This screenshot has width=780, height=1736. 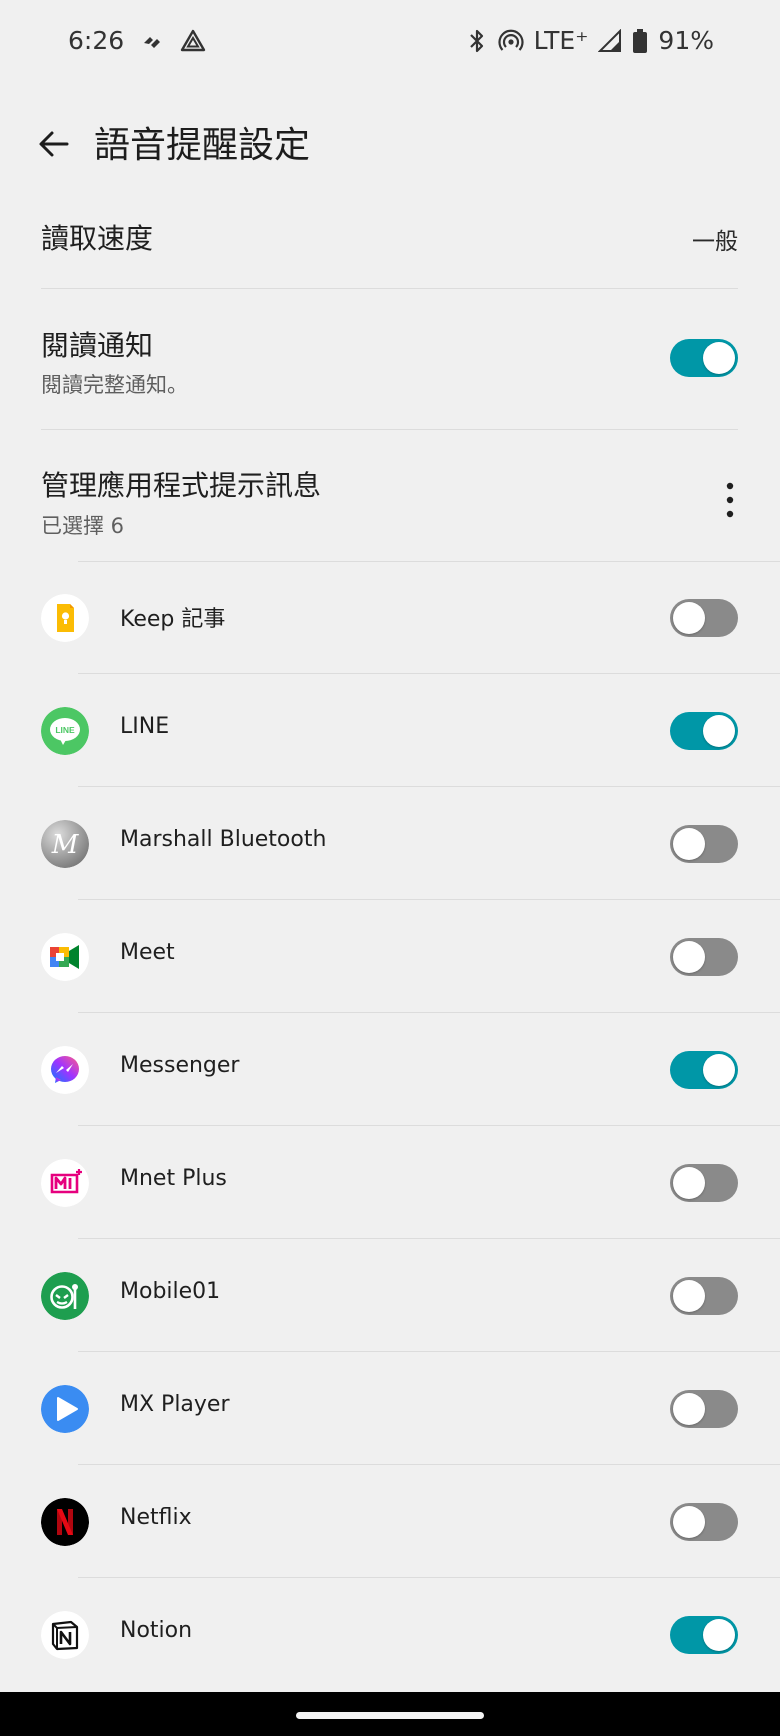 What do you see at coordinates (390, 957) in the screenshot?
I see `app-item-meet: Meet` at bounding box center [390, 957].